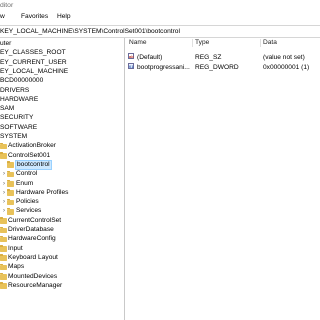 This screenshot has width=320, height=320. What do you see at coordinates (270, 43) in the screenshot?
I see `column-header-data: Data` at bounding box center [270, 43].